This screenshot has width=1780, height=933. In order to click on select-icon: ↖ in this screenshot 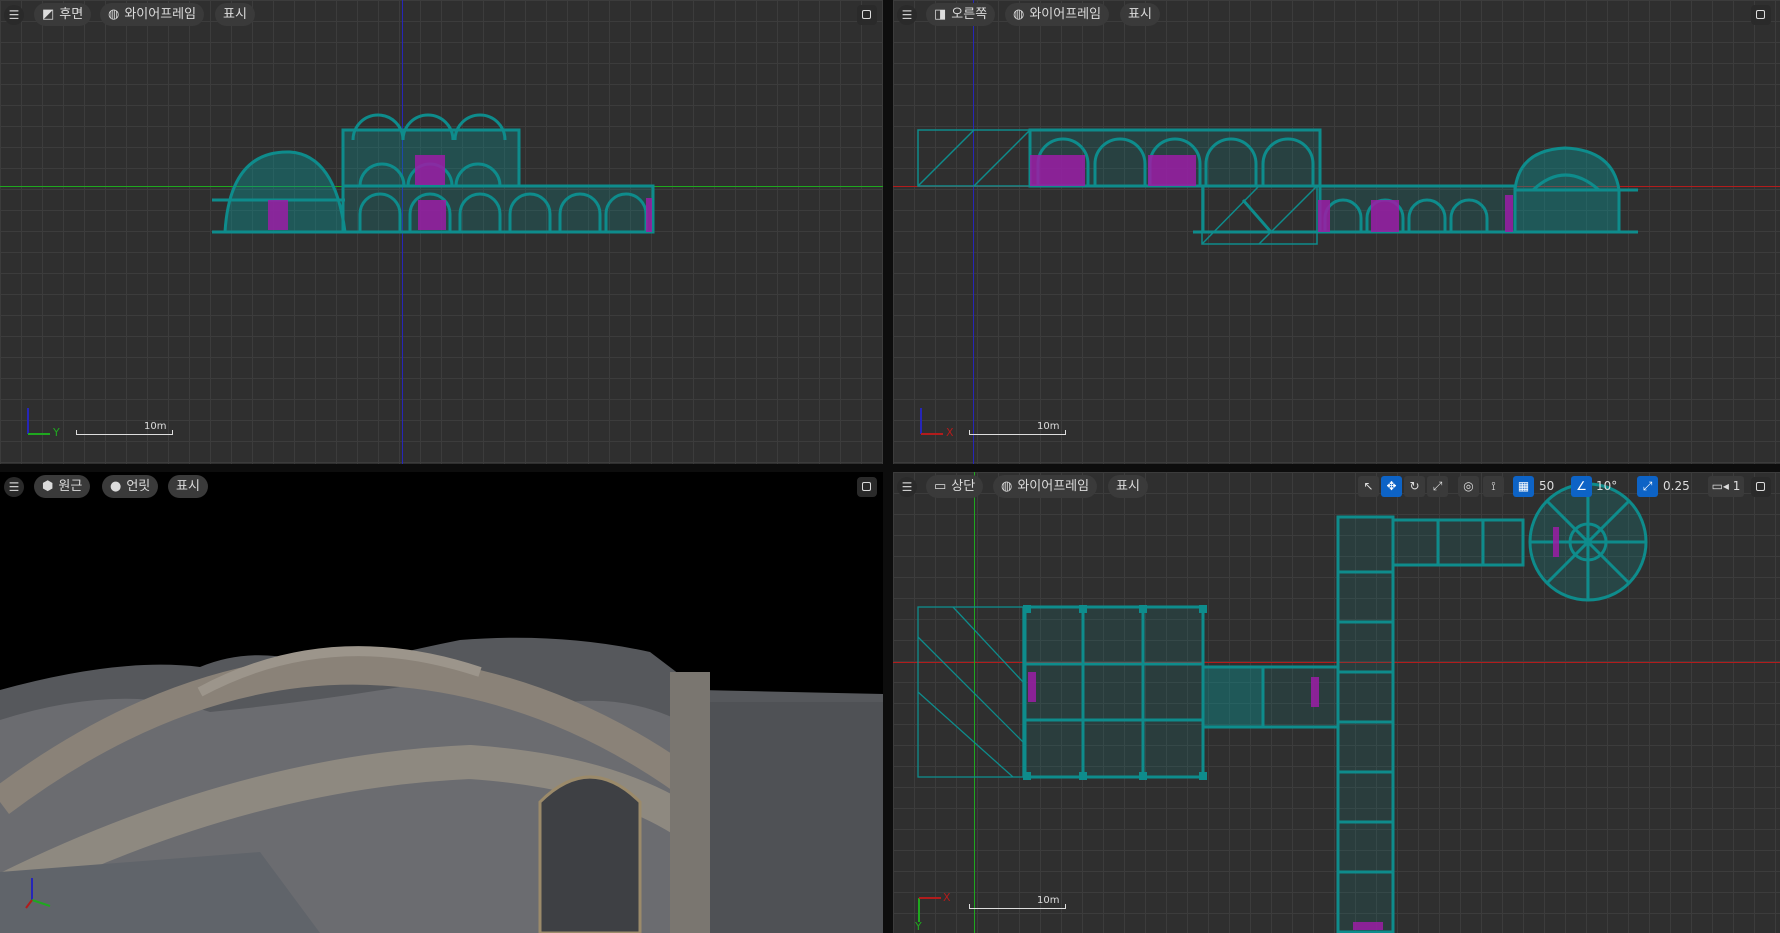, I will do `click(1368, 486)`.